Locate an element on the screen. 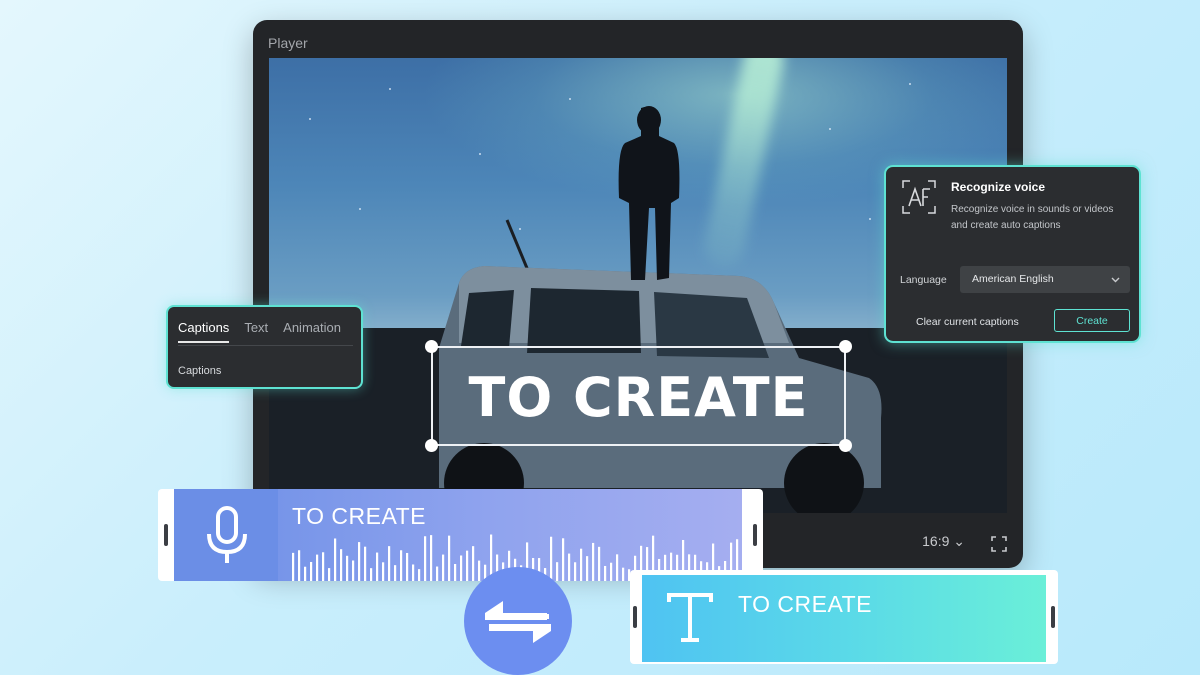 The width and height of the screenshot is (1200, 675). text-clip-body: TO CREATE is located at coordinates (844, 618).